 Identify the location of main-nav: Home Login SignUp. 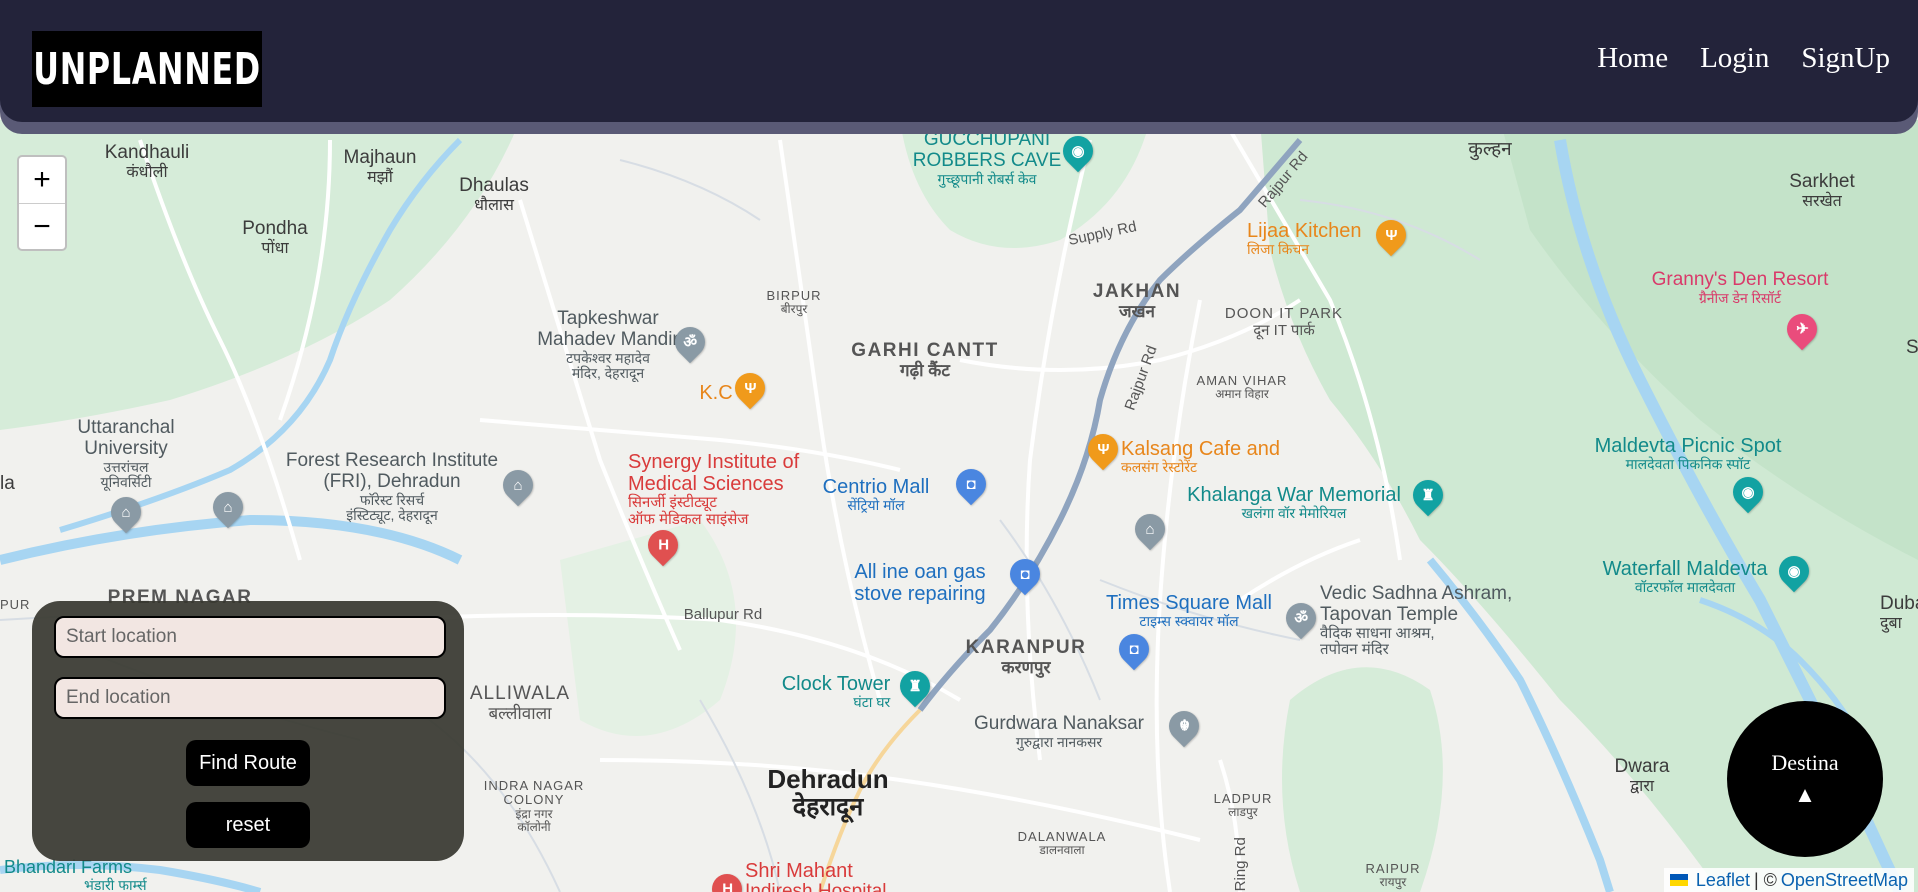
(1743, 58).